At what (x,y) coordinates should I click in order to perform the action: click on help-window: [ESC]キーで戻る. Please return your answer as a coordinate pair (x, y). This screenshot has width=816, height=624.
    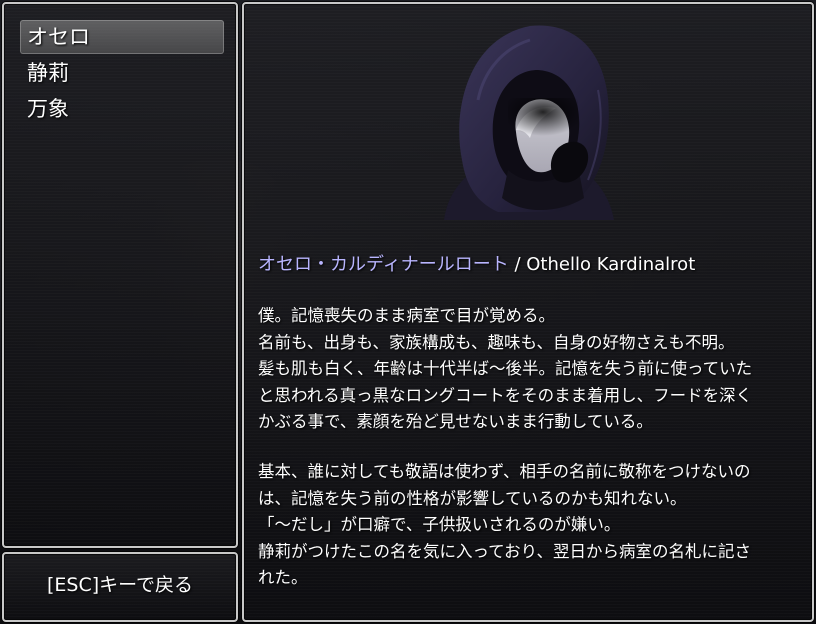
    Looking at the image, I should click on (120, 587).